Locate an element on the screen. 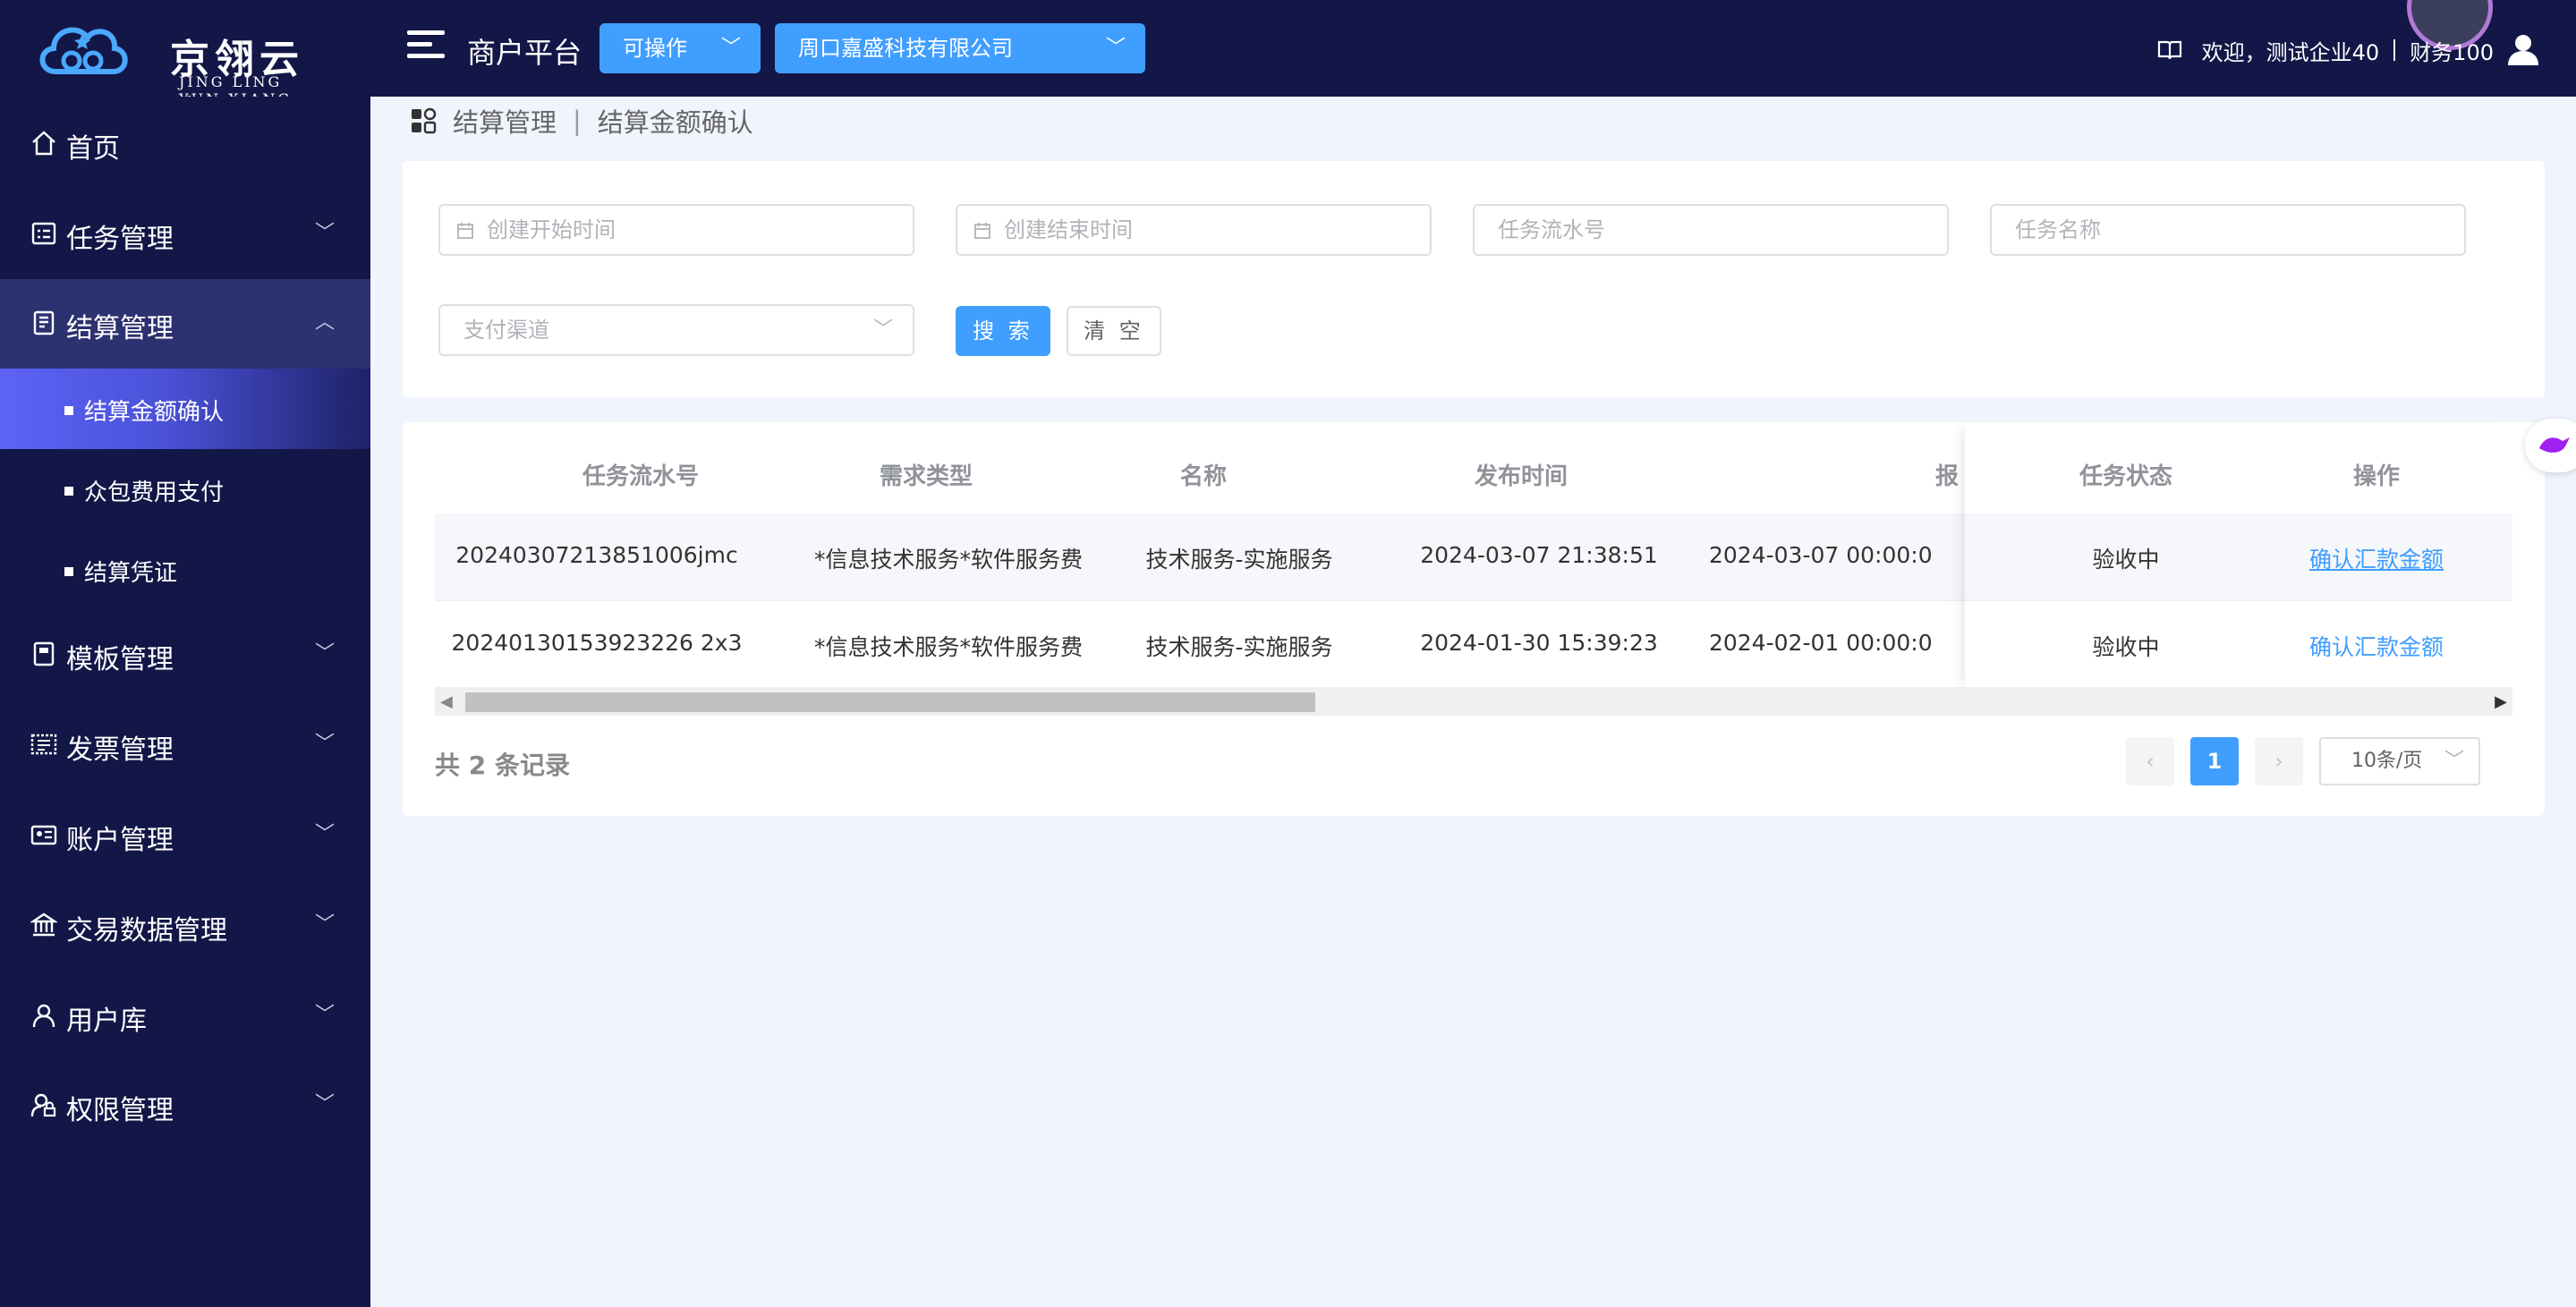 This screenshot has width=2576, height=1307. permission-icon is located at coordinates (43, 1105).